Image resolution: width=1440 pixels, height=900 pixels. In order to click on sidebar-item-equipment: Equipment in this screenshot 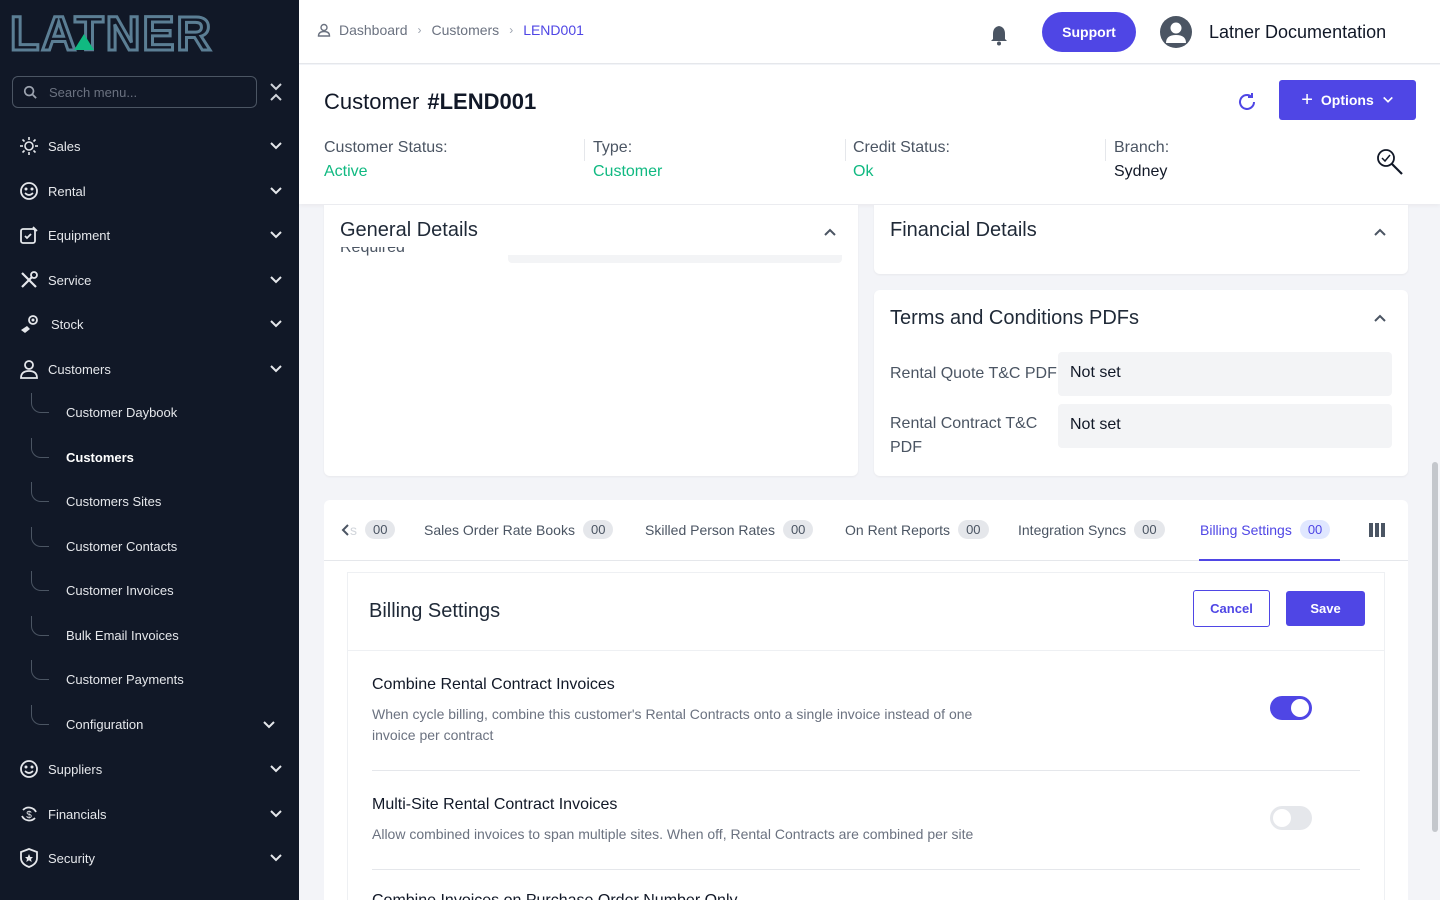, I will do `click(149, 235)`.